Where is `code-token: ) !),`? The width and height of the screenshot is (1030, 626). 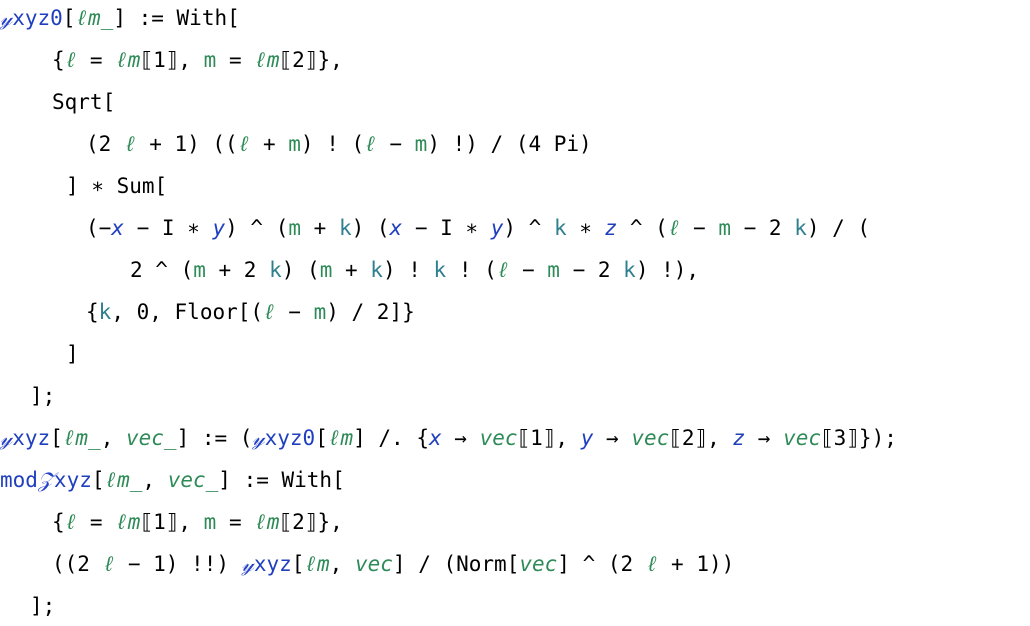
code-token: ) !), is located at coordinates (667, 270).